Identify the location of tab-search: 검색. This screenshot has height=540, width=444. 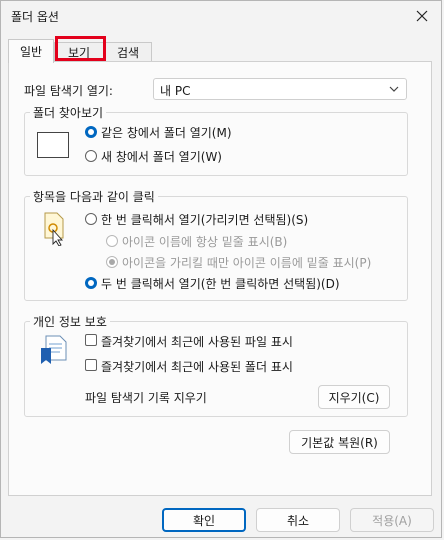
(128, 52).